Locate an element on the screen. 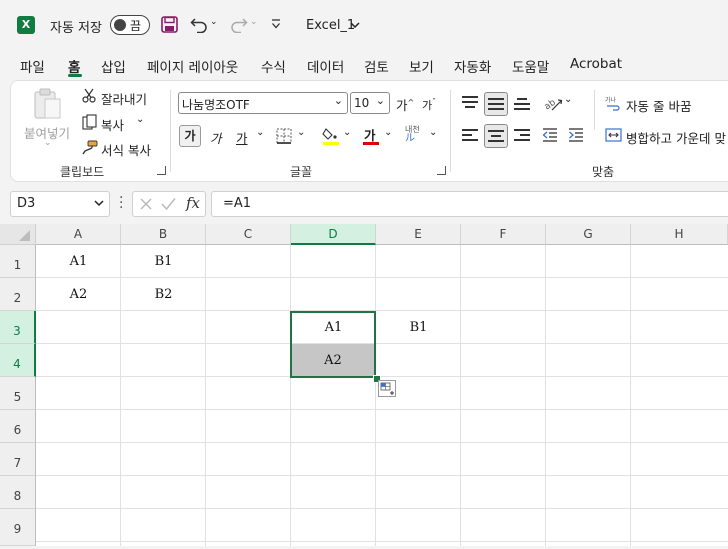 The height and width of the screenshot is (549, 728). align-center-button is located at coordinates (496, 136).